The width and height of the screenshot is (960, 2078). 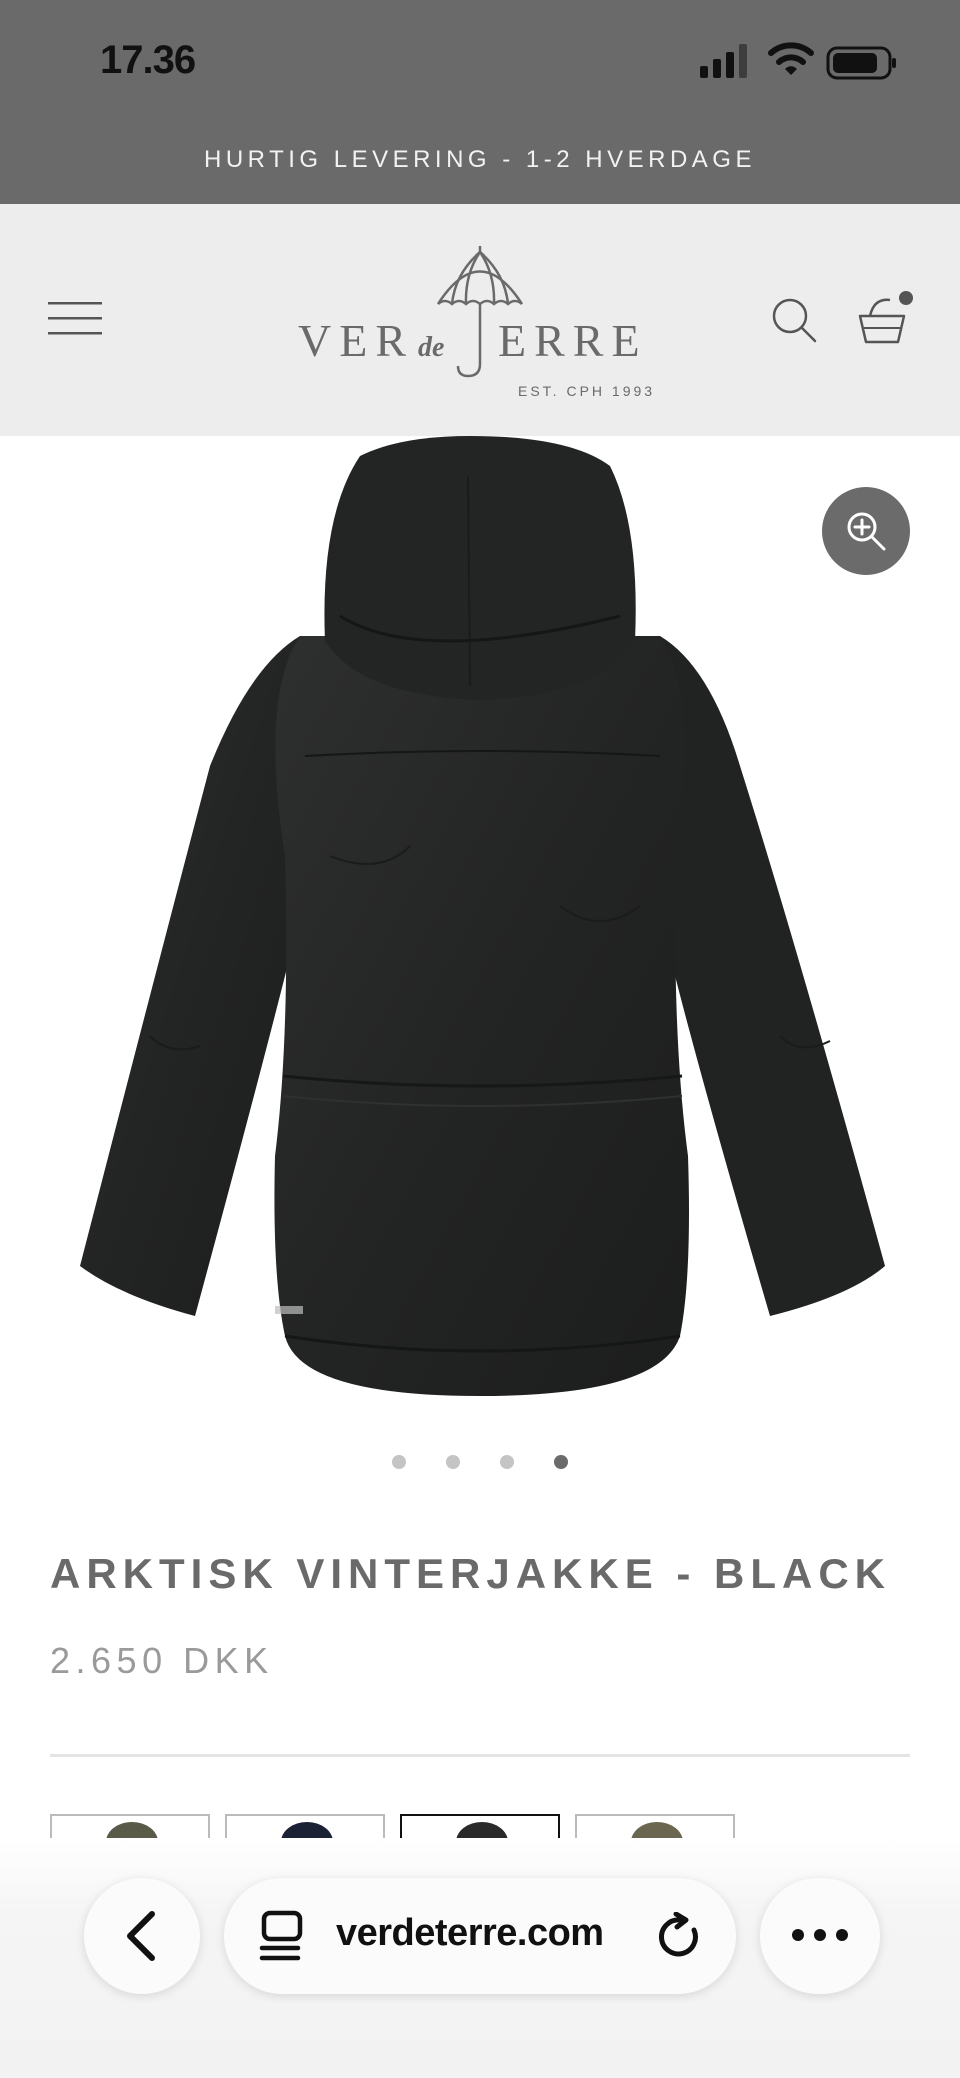 I want to click on zoom-button, so click(x=866, y=531).